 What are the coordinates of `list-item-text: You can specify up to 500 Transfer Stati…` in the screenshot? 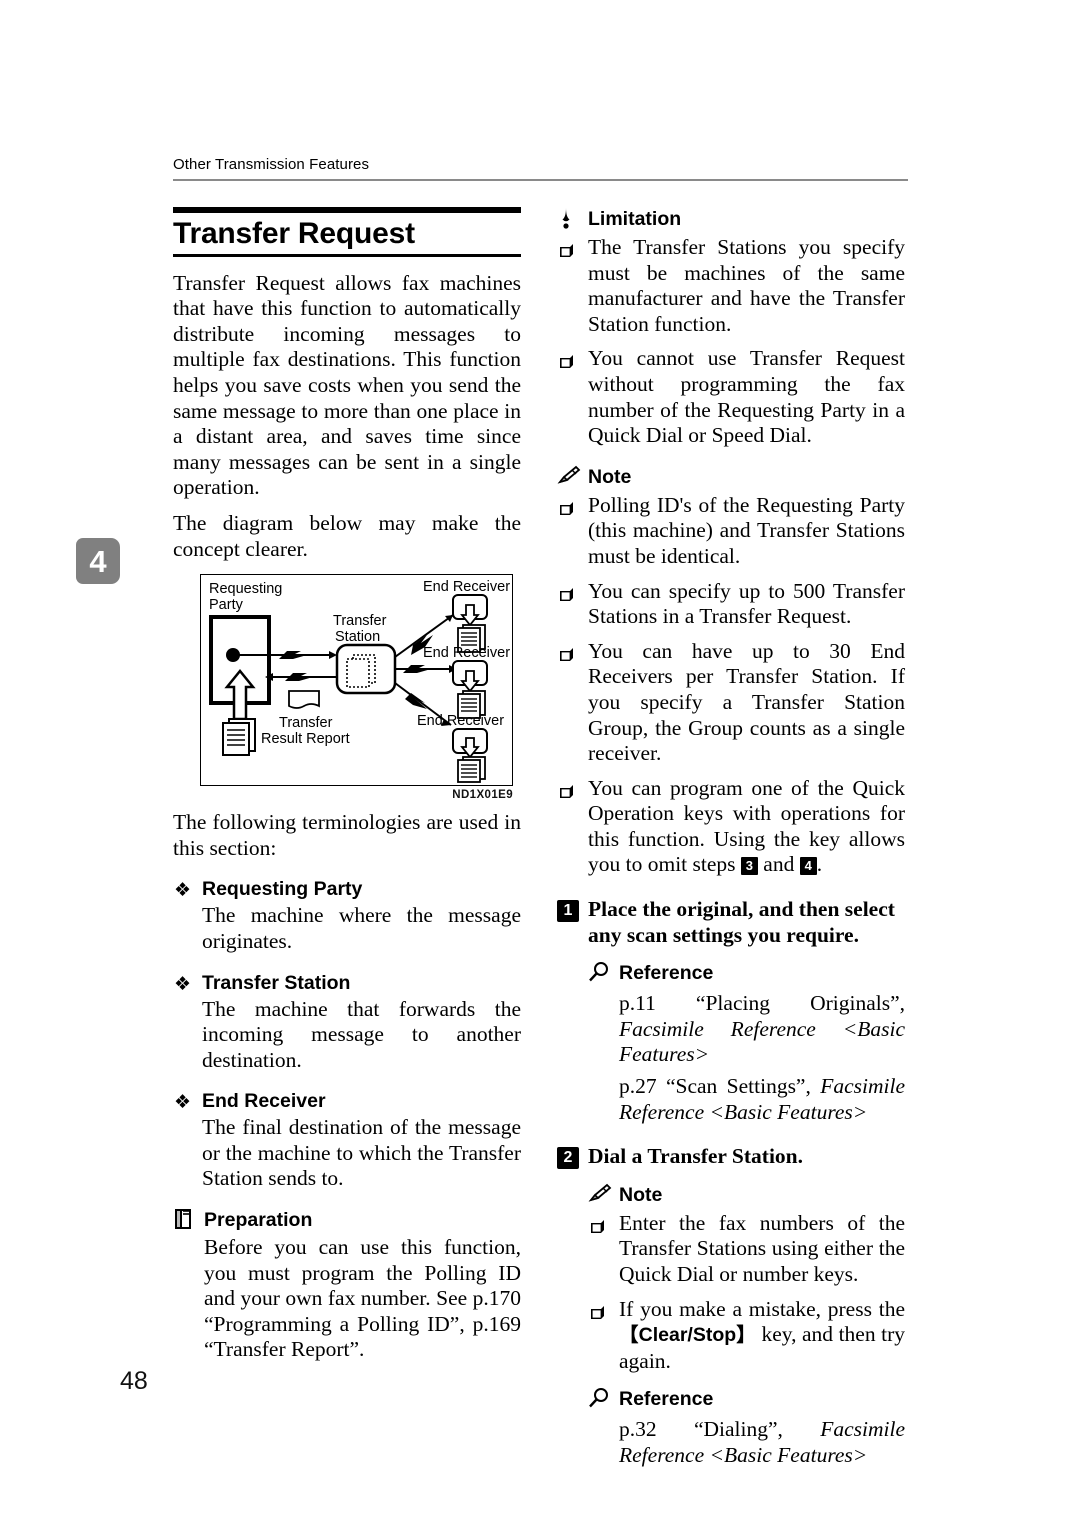 It's located at (746, 603).